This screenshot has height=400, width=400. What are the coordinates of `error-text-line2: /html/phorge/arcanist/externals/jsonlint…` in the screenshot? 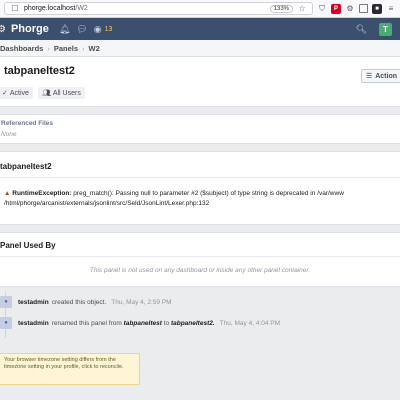 It's located at (107, 203).